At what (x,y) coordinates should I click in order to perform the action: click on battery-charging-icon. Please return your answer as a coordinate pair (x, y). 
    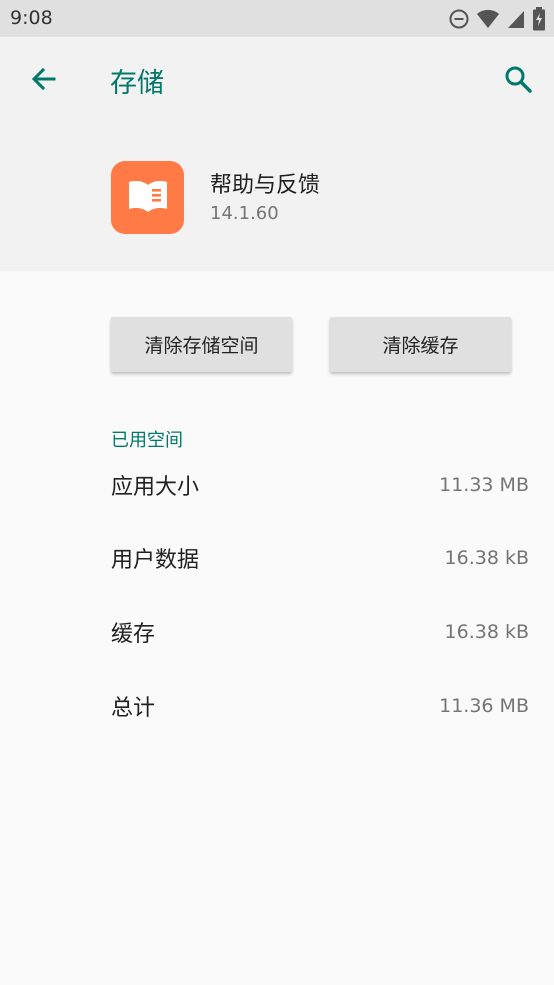
    Looking at the image, I should click on (539, 19).